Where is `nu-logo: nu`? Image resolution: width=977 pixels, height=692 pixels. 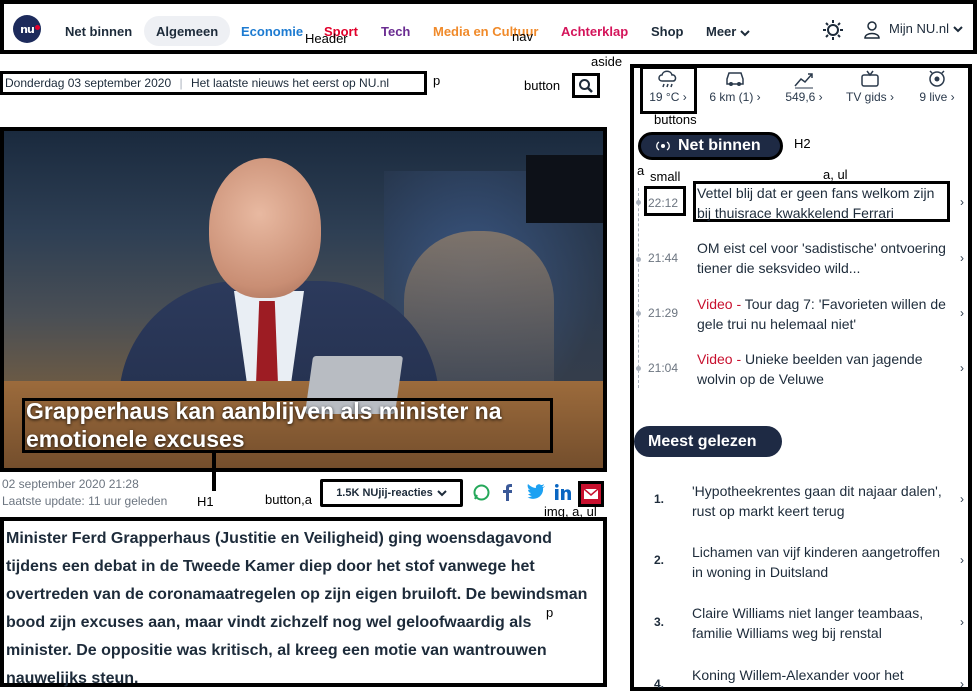 nu-logo: nu is located at coordinates (27, 29).